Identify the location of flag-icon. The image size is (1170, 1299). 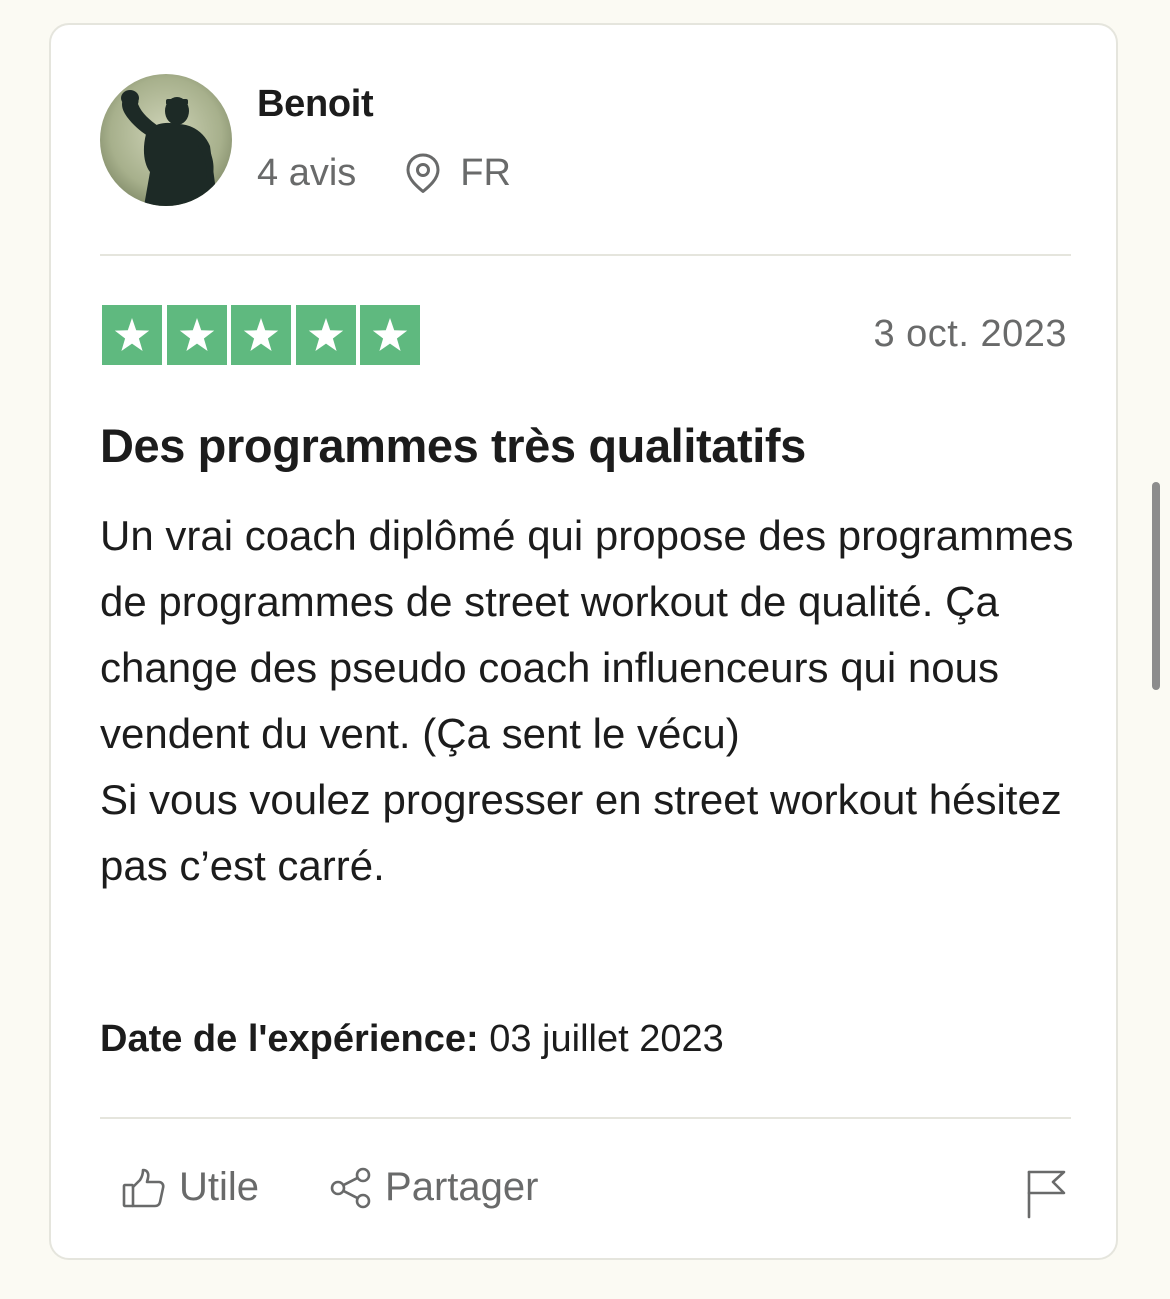
(1046, 1194).